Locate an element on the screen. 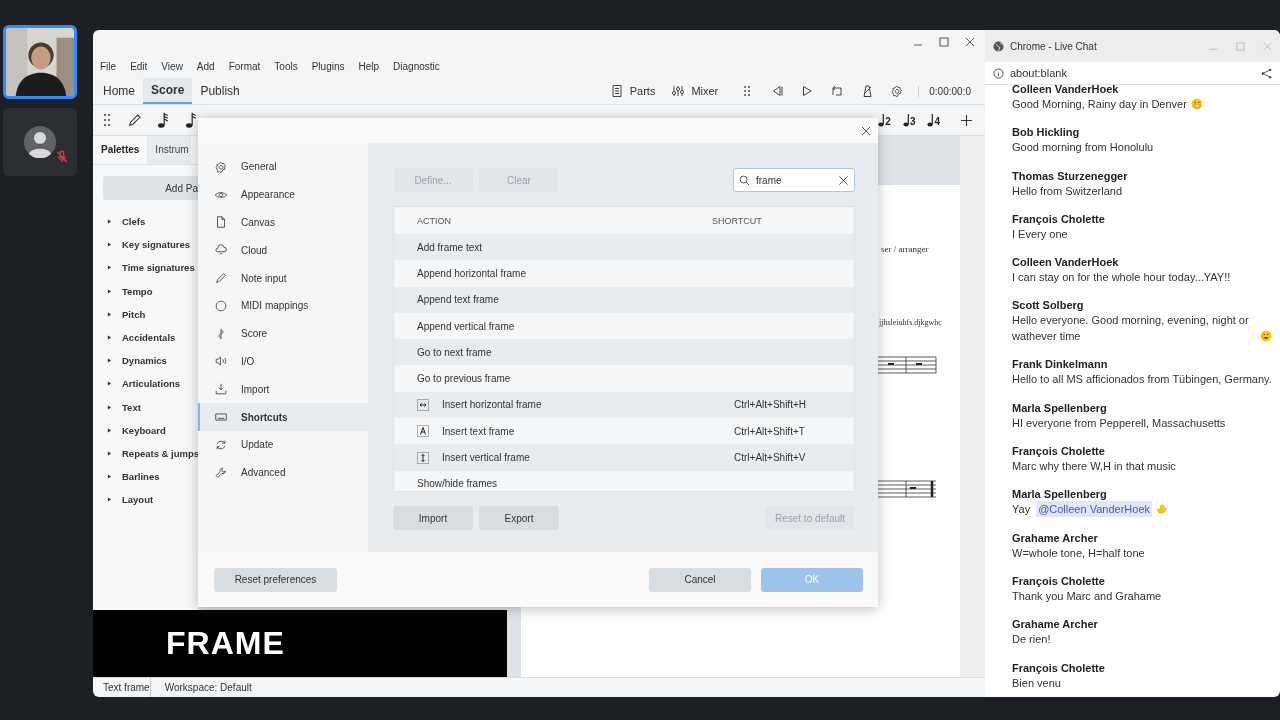 The height and width of the screenshot is (720, 1280). address-field: about:blank is located at coordinates (1038, 73).